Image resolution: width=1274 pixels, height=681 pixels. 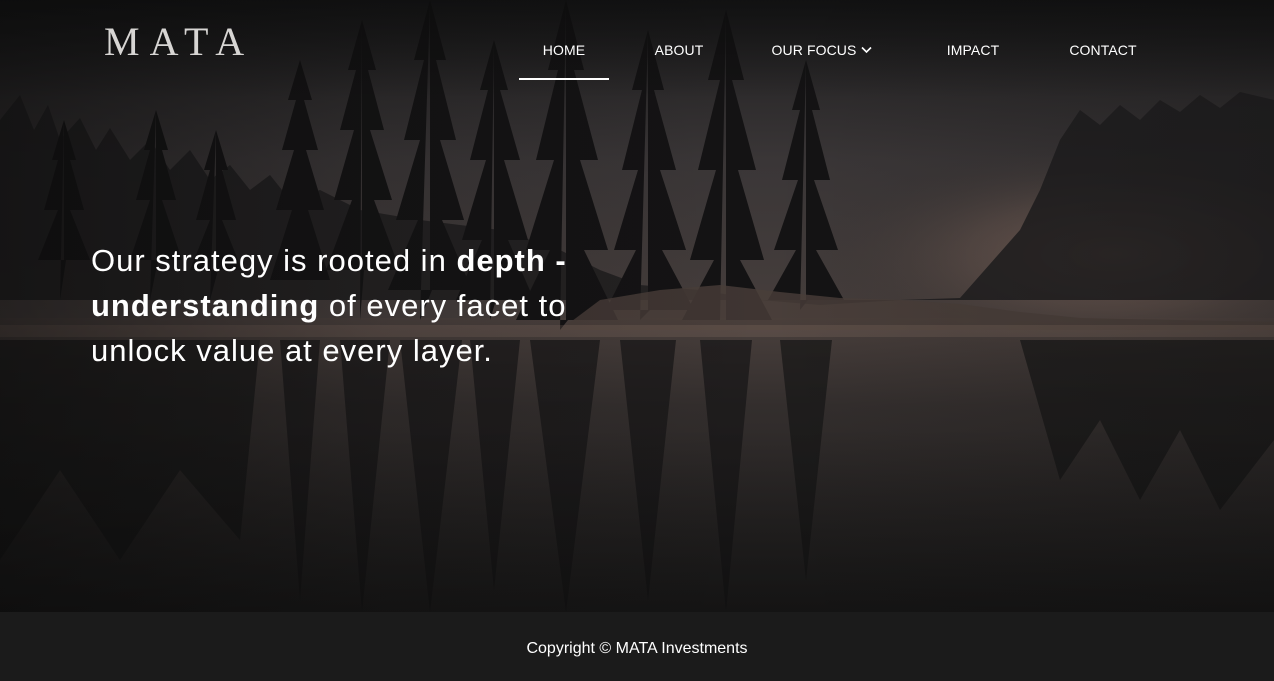 What do you see at coordinates (679, 50) in the screenshot?
I see `nav-item-label: ABOUT` at bounding box center [679, 50].